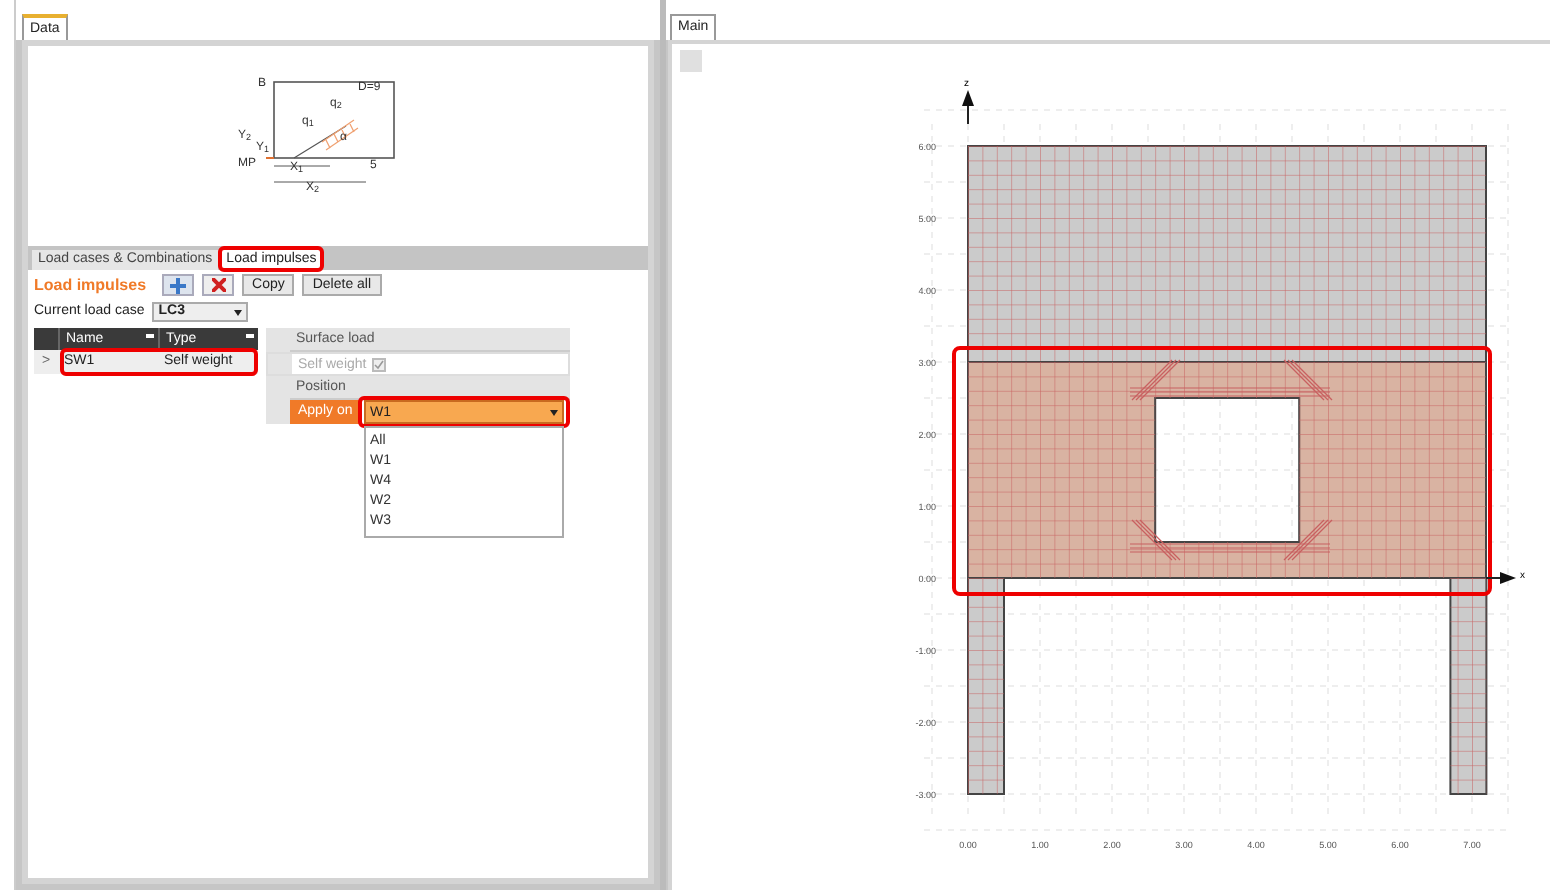  Describe the element at coordinates (278, 412) in the screenshot. I see `row-header` at that location.